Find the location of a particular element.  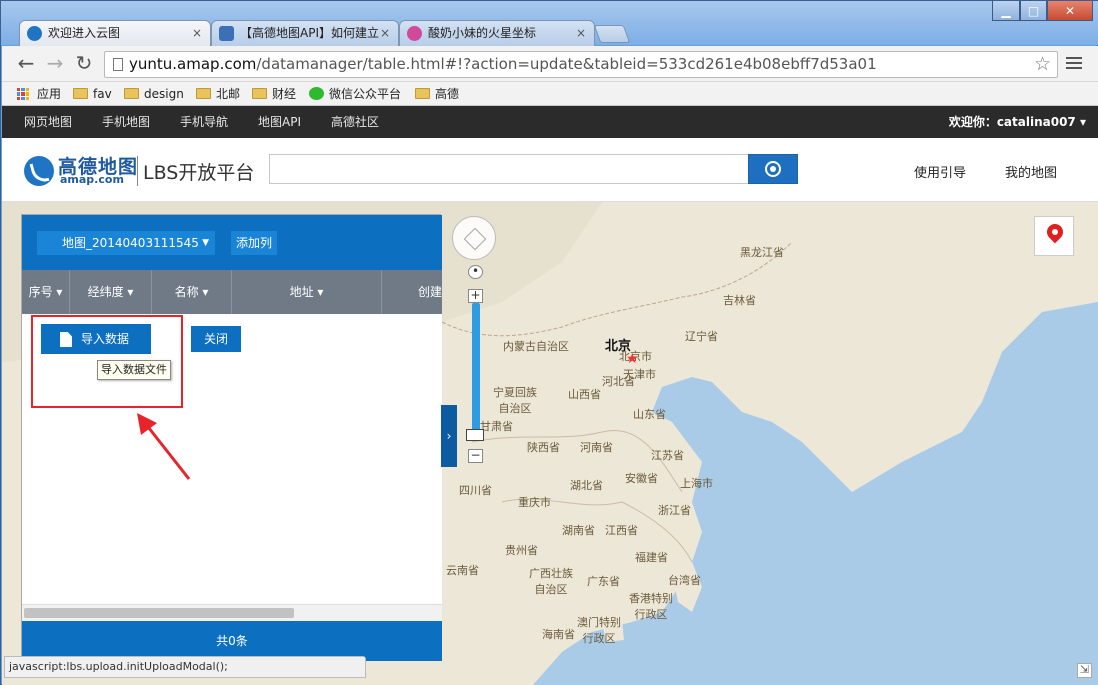

province-label: 云南省 is located at coordinates (462, 570).